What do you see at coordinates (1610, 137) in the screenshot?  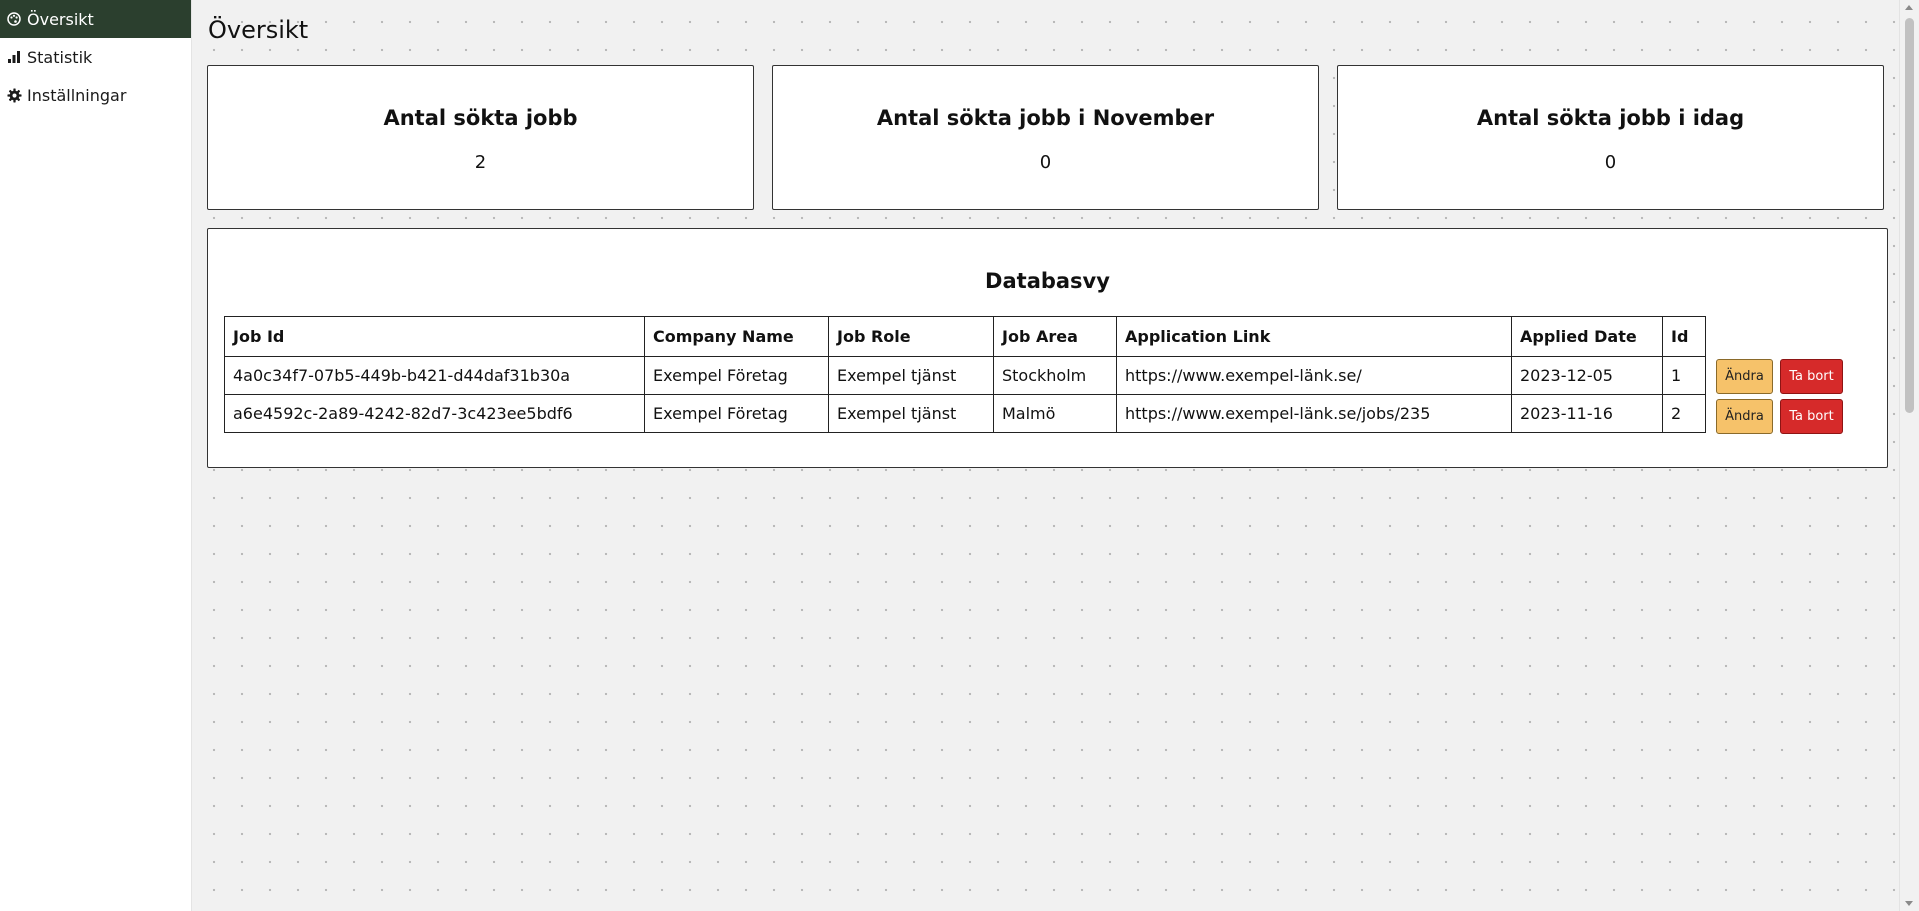 I see `stat-card-today: Antal sökta jobb i idag 0` at bounding box center [1610, 137].